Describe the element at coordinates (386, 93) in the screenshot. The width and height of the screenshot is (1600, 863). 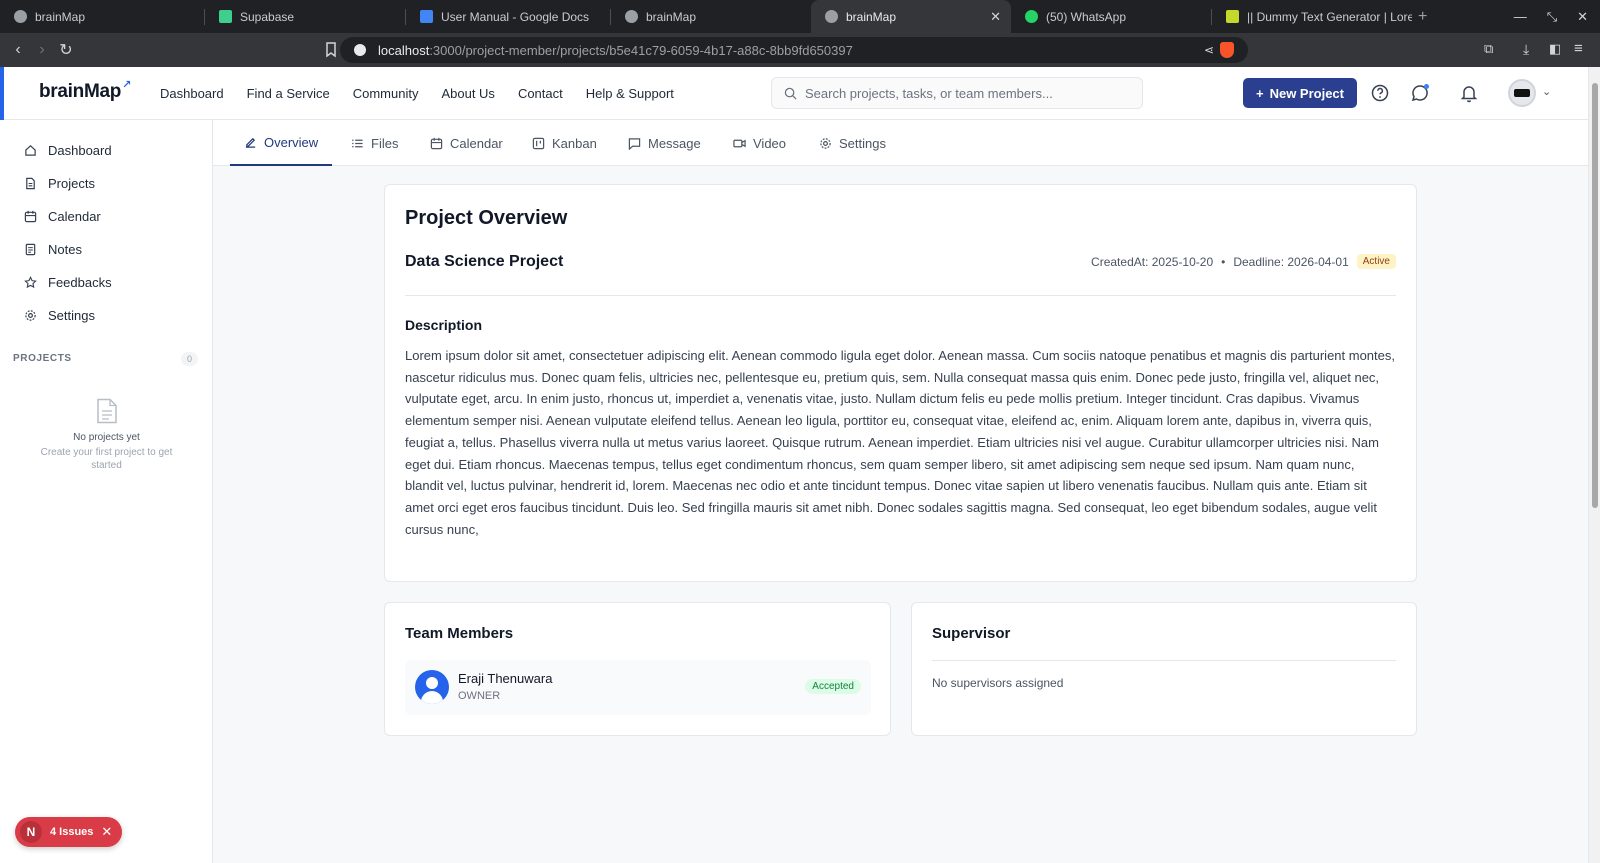
I see `nav-community: Community` at that location.